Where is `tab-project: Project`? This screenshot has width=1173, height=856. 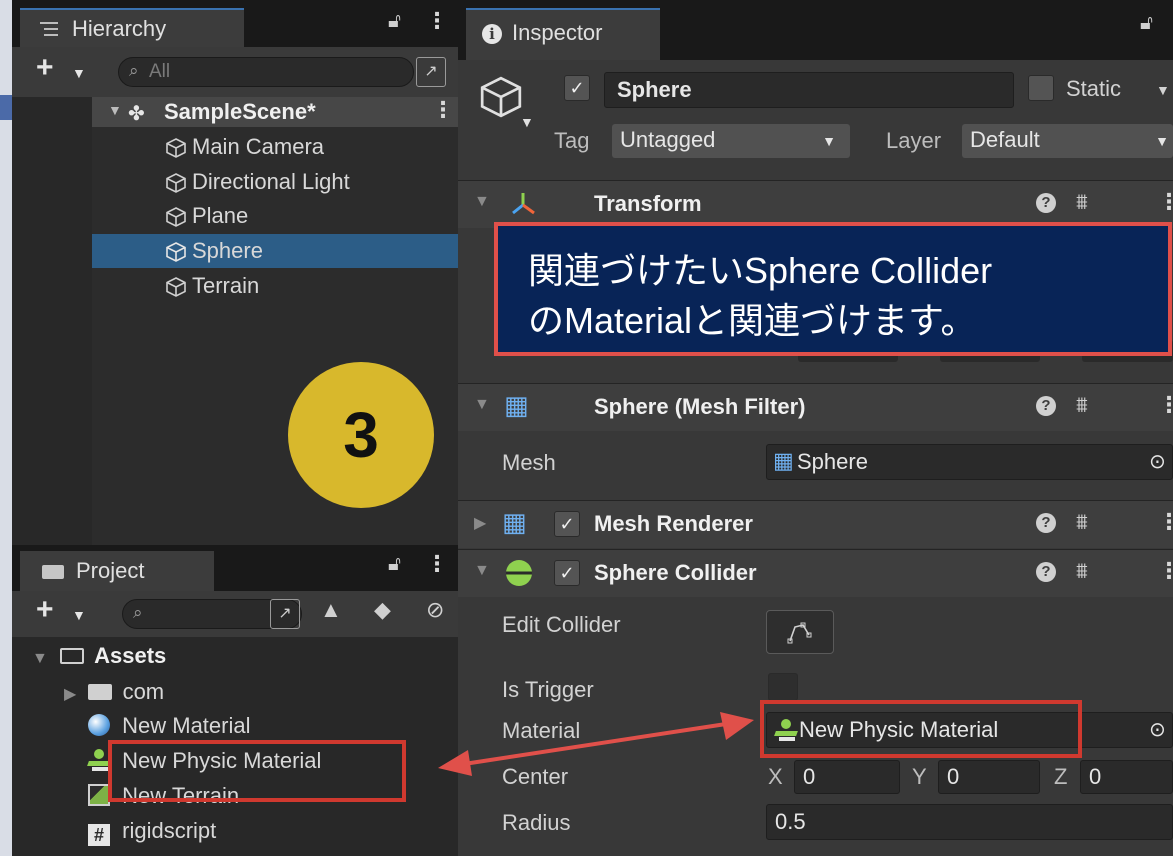
tab-project: Project is located at coordinates (117, 571).